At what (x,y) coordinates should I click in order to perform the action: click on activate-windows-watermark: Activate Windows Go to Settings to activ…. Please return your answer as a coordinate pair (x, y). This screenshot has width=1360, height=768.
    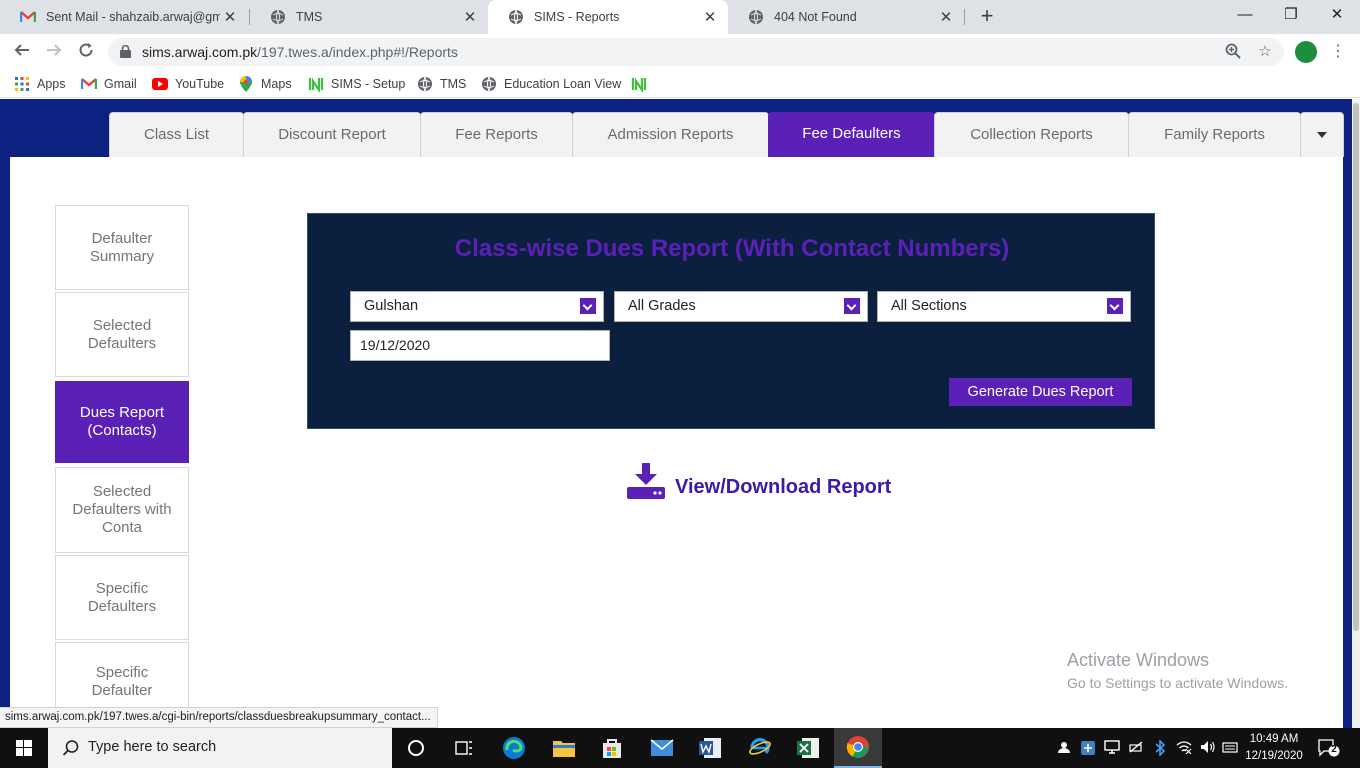
    Looking at the image, I should click on (1177, 670).